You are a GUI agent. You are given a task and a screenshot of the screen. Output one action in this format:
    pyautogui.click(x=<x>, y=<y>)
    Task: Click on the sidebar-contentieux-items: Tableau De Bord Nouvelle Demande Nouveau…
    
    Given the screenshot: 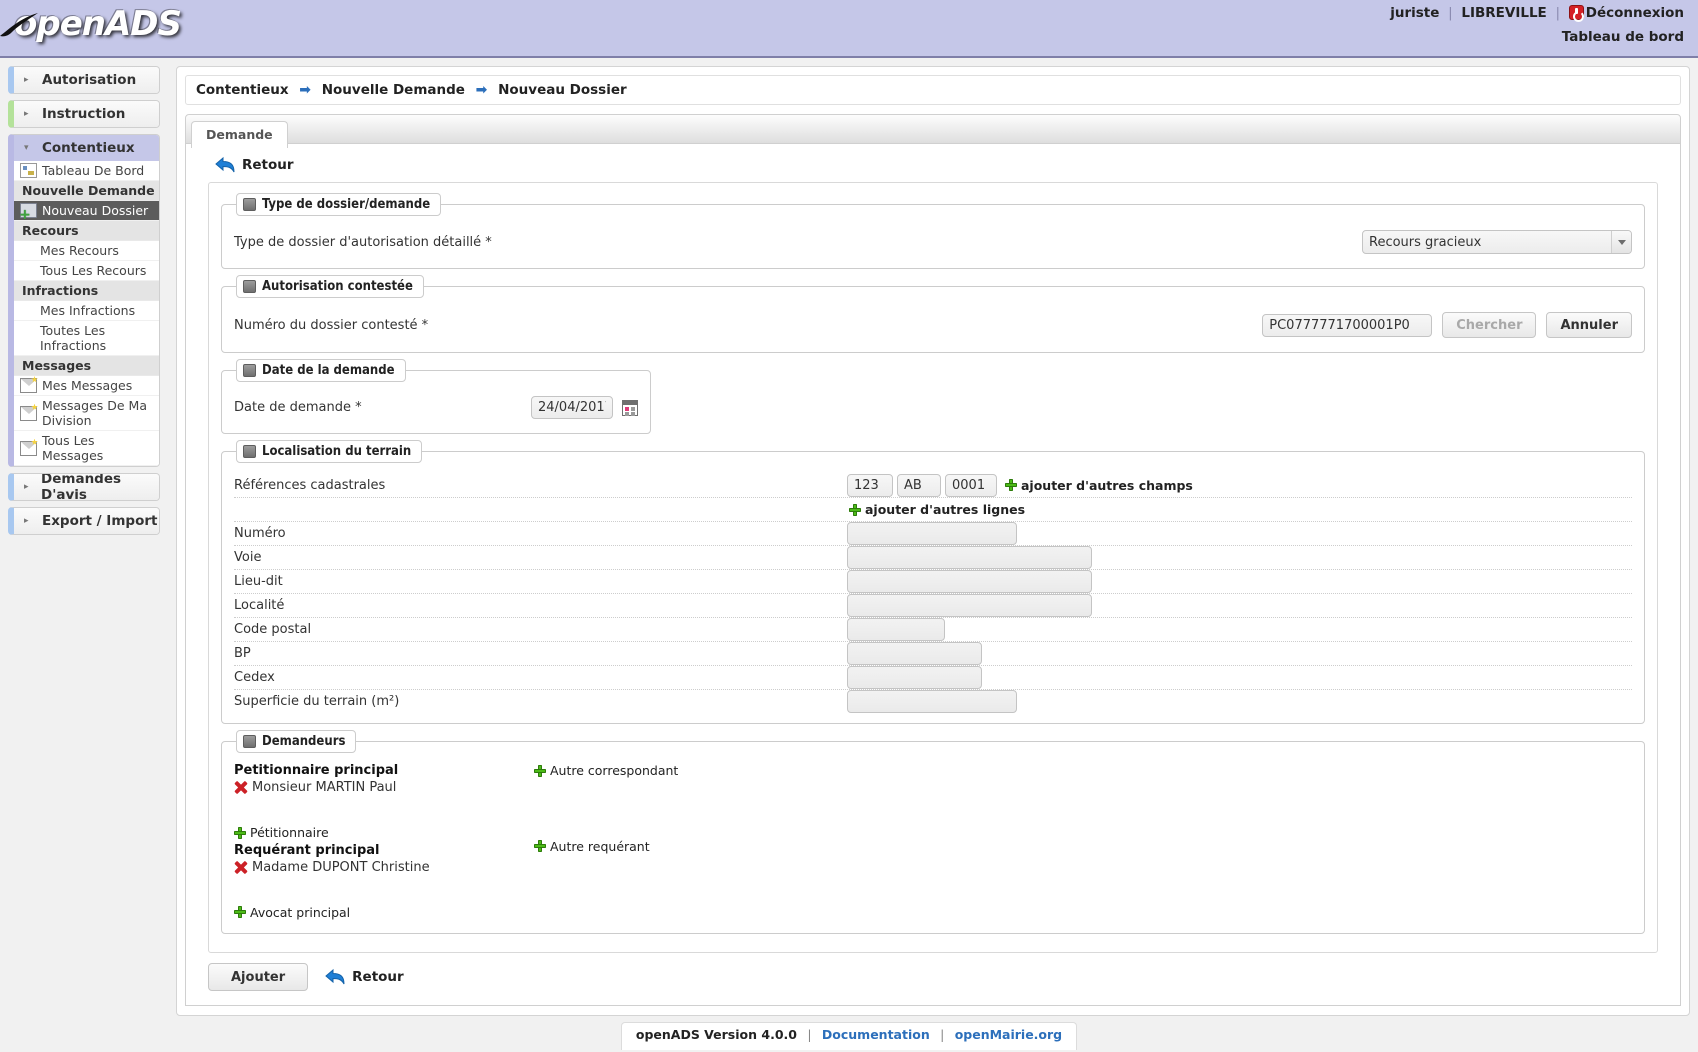 What is the action you would take?
    pyautogui.click(x=86, y=313)
    